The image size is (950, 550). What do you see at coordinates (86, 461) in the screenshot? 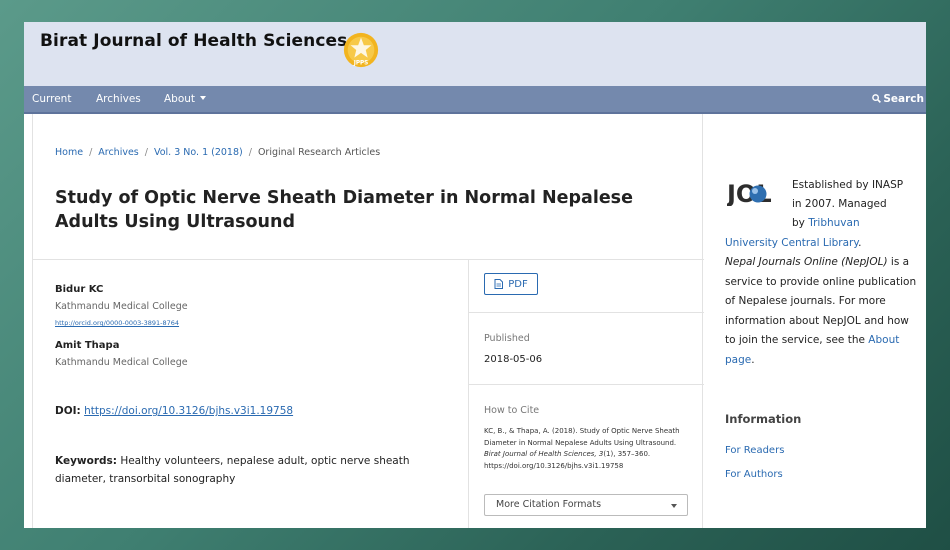
I see `keywords-label: Keywords:` at bounding box center [86, 461].